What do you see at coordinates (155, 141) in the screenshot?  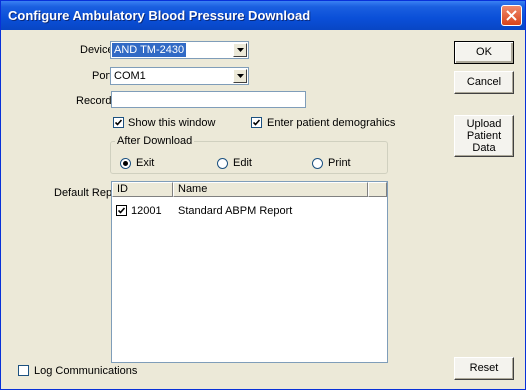 I see `after-download-label: After Download` at bounding box center [155, 141].